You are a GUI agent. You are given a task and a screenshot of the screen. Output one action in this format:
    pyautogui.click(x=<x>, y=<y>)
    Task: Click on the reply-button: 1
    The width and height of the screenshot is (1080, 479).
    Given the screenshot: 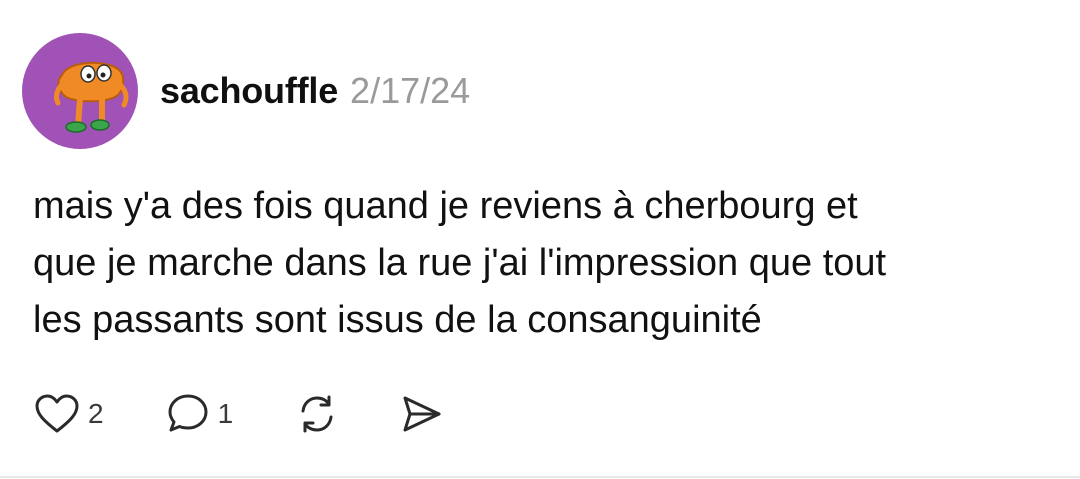 What is the action you would take?
    pyautogui.click(x=200, y=414)
    